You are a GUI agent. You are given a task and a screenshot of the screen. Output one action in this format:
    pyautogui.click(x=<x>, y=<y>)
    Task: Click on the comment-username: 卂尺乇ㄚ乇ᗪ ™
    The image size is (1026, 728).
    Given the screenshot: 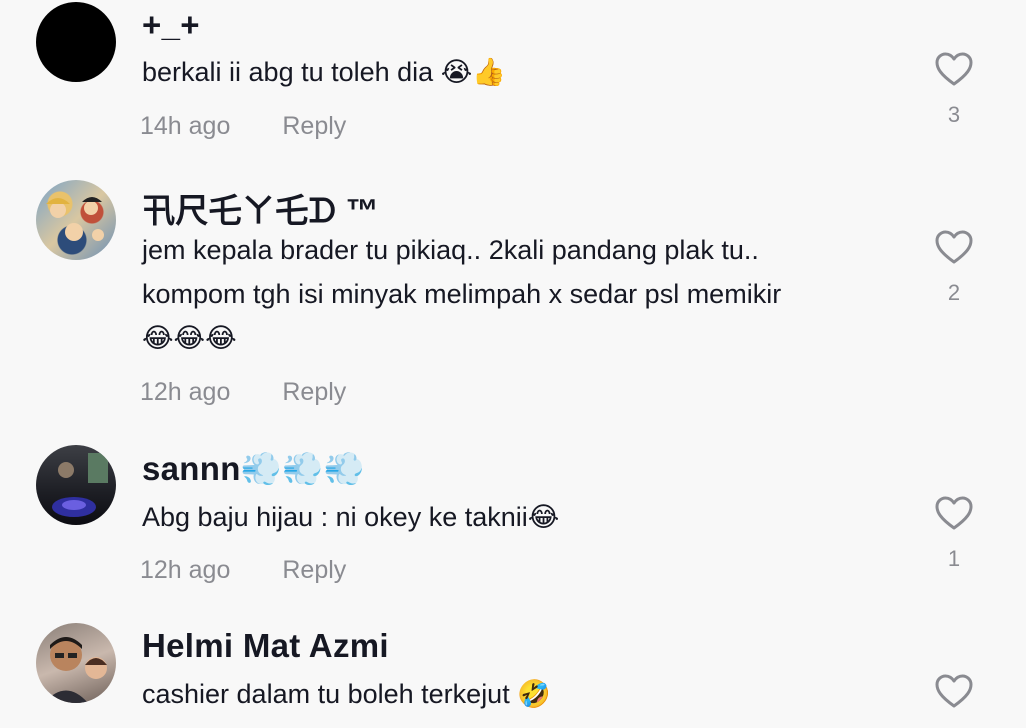 What is the action you would take?
    pyautogui.click(x=260, y=208)
    